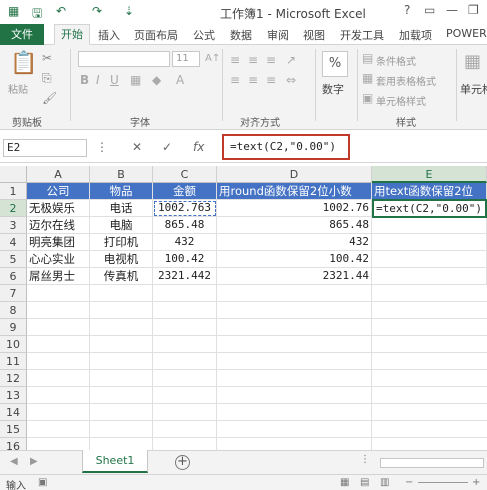 The image size is (487, 490). I want to click on redo-icon: ↷, so click(97, 11).